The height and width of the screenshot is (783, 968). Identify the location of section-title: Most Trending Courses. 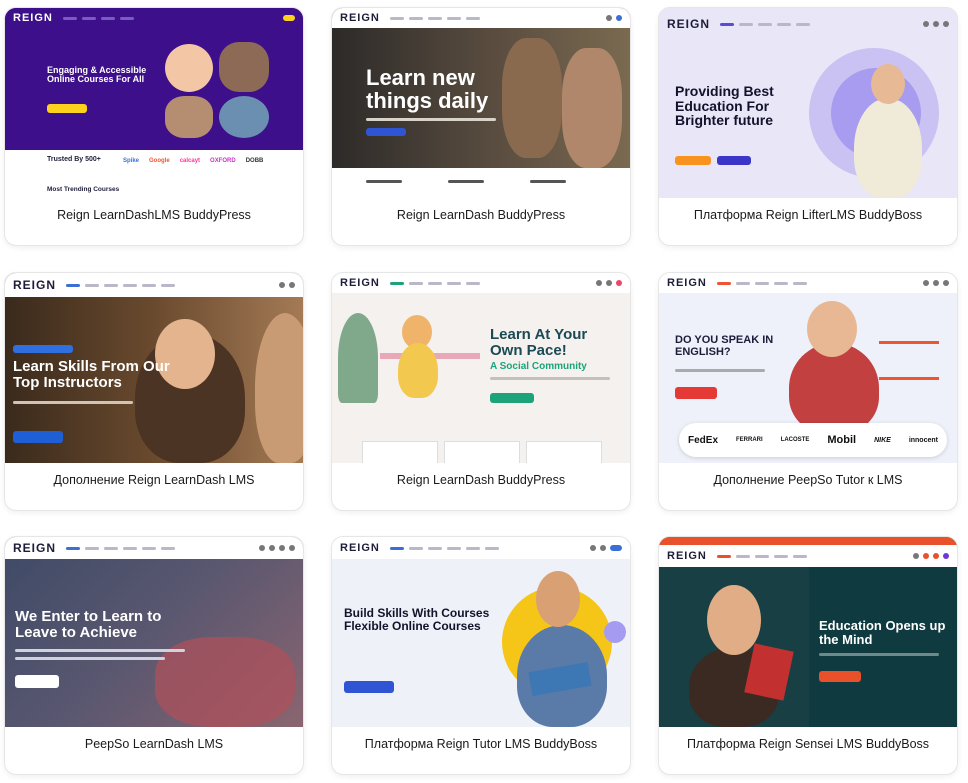
(83, 189).